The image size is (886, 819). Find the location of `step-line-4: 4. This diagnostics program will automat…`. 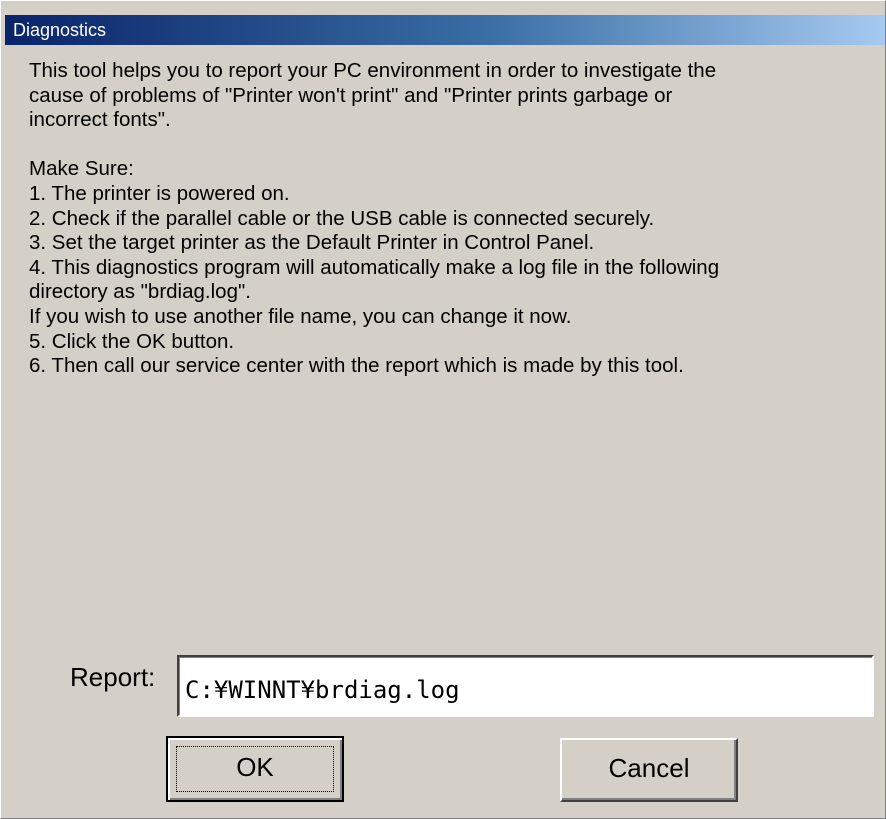

step-line-4: 4. This diagnostics program will automat… is located at coordinates (374, 267).